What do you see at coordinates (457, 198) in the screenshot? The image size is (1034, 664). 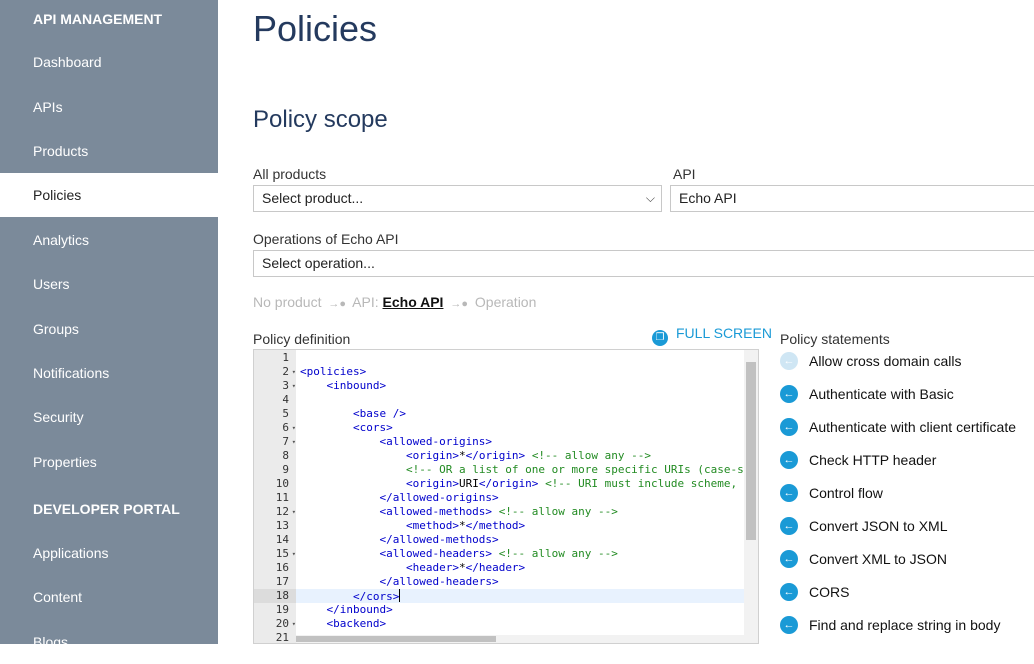 I see `product-select: Select product... ⌵` at bounding box center [457, 198].